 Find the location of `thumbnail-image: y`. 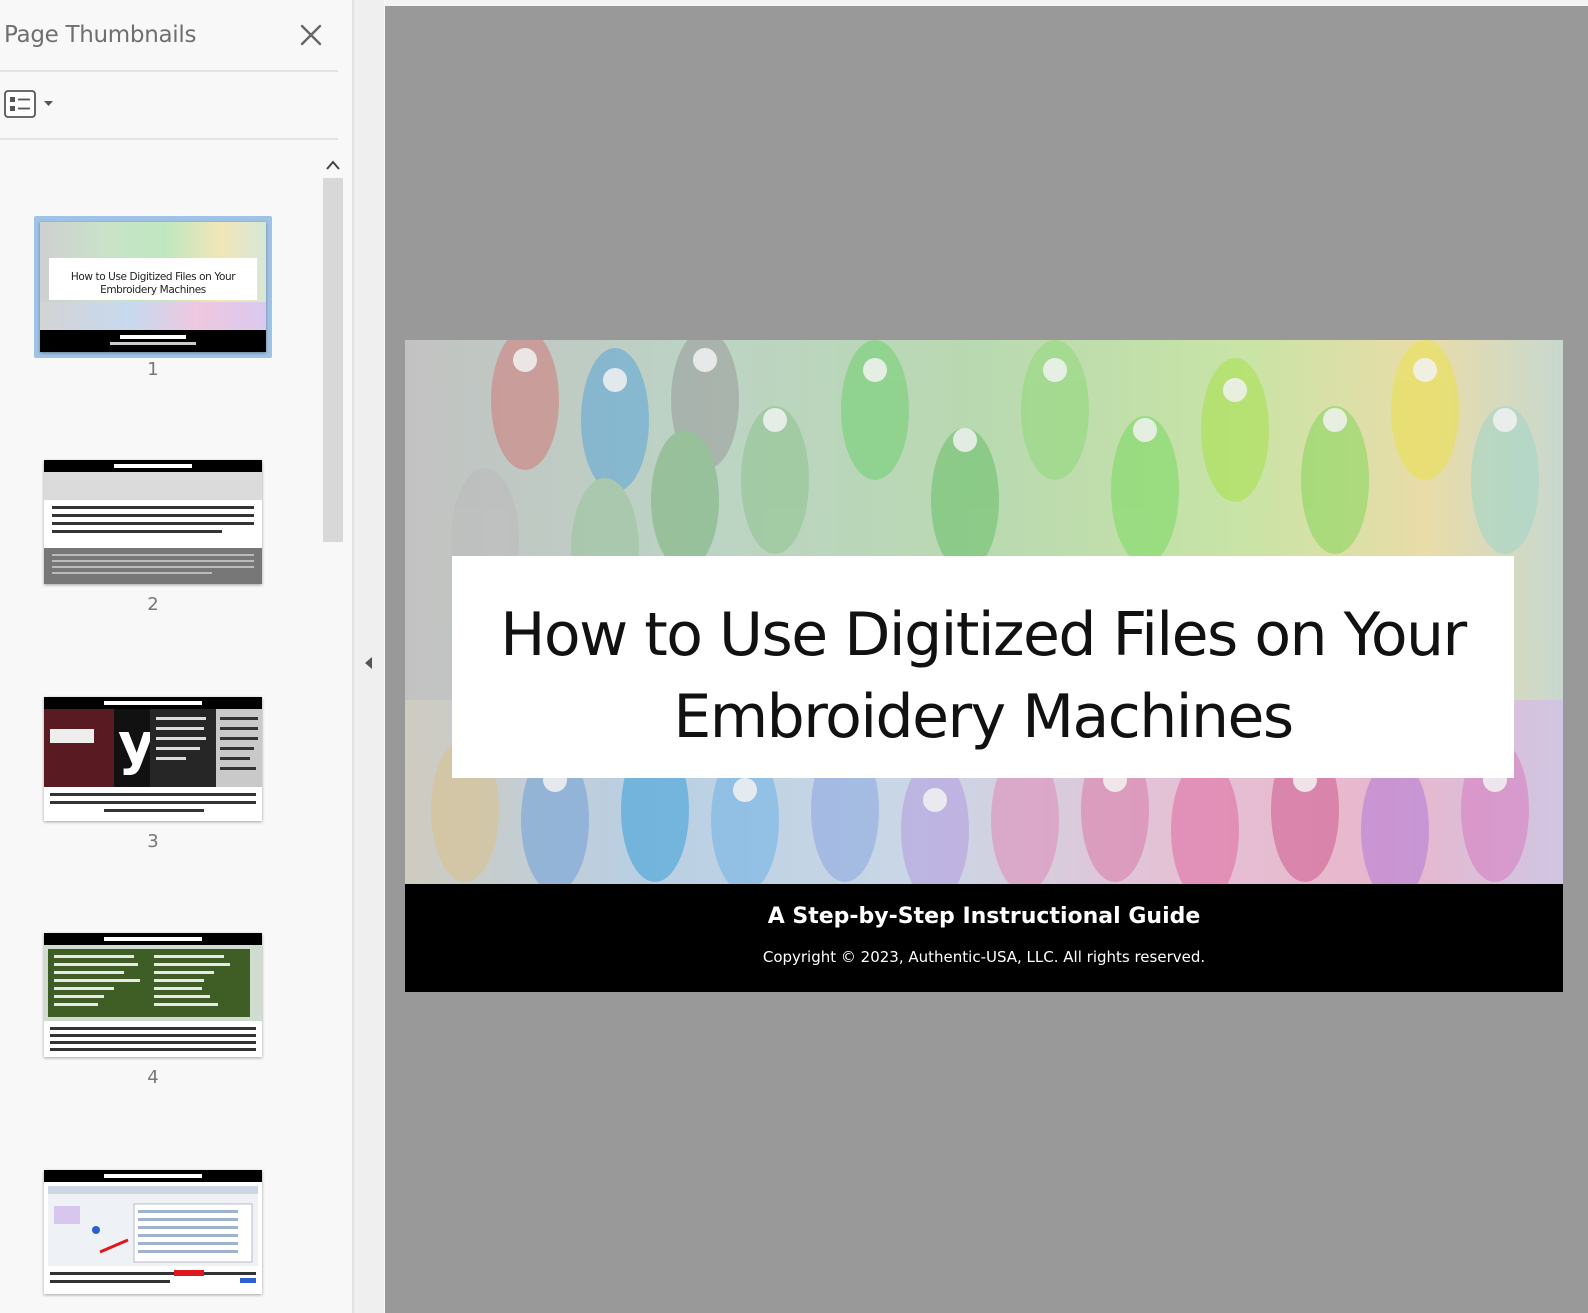

thumbnail-image: y is located at coordinates (153, 759).